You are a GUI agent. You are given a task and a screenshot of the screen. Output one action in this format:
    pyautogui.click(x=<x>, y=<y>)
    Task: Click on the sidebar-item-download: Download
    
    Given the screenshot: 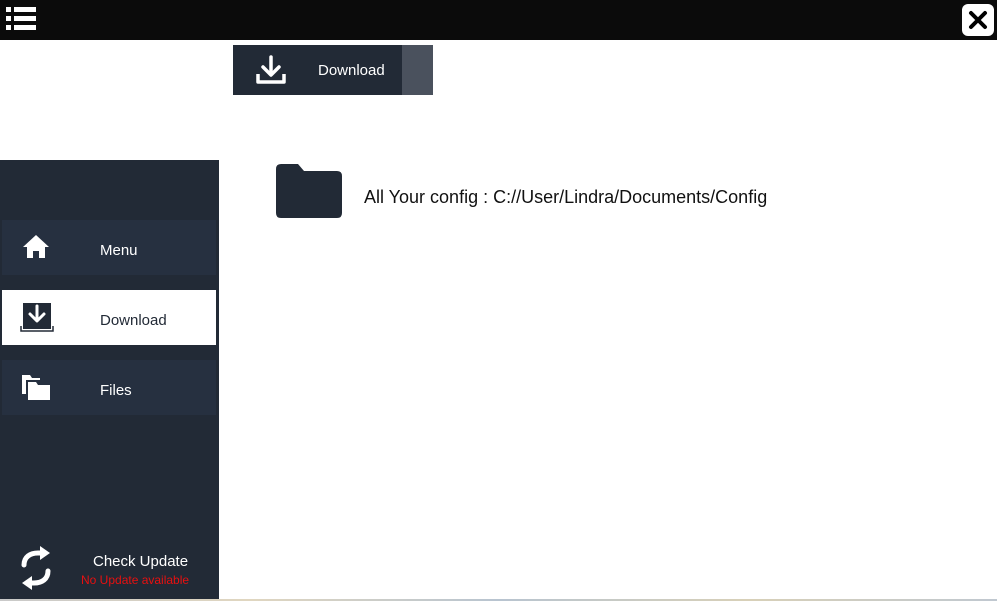 What is the action you would take?
    pyautogui.click(x=109, y=317)
    